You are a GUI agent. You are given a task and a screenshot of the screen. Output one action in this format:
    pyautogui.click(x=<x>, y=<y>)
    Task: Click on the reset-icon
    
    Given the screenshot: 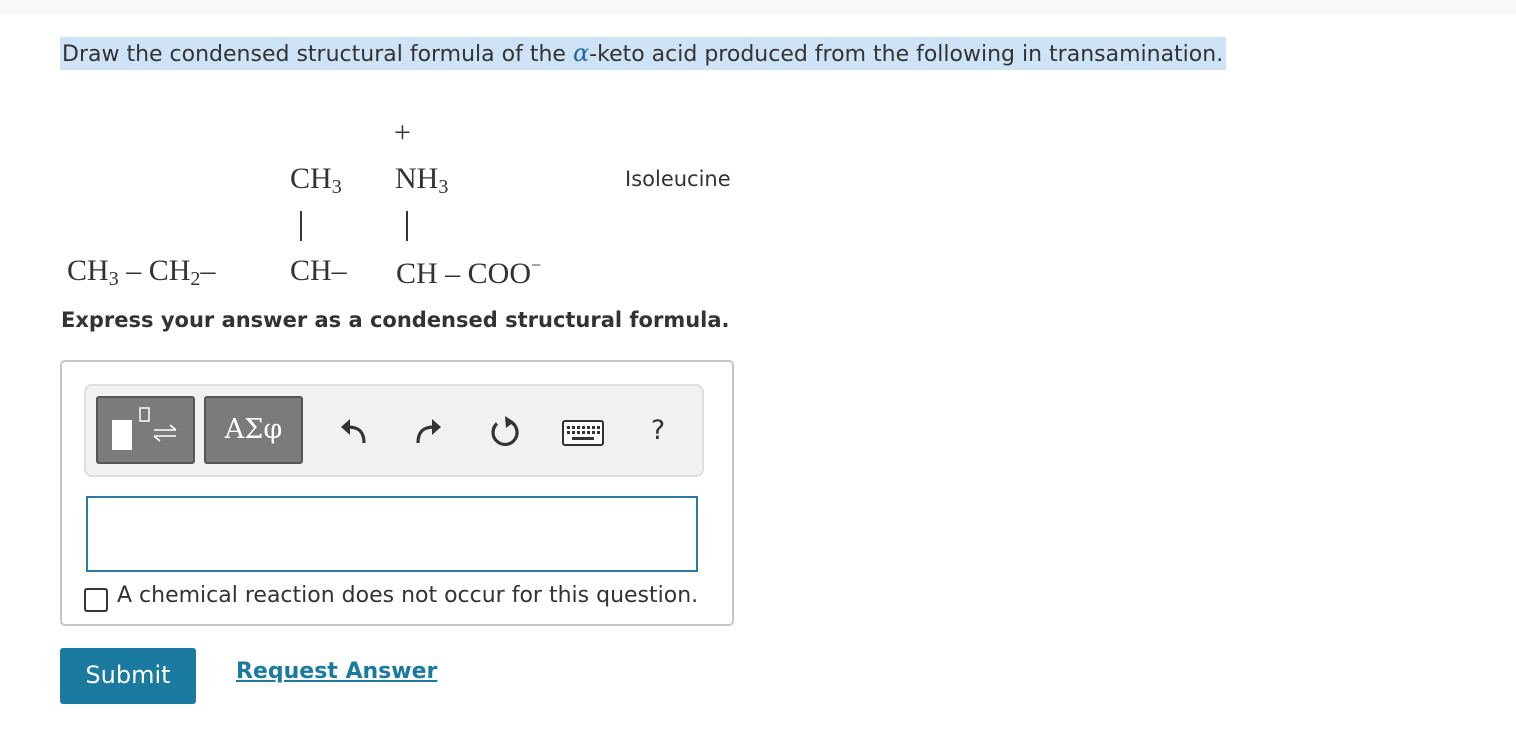 What is the action you would take?
    pyautogui.click(x=505, y=432)
    